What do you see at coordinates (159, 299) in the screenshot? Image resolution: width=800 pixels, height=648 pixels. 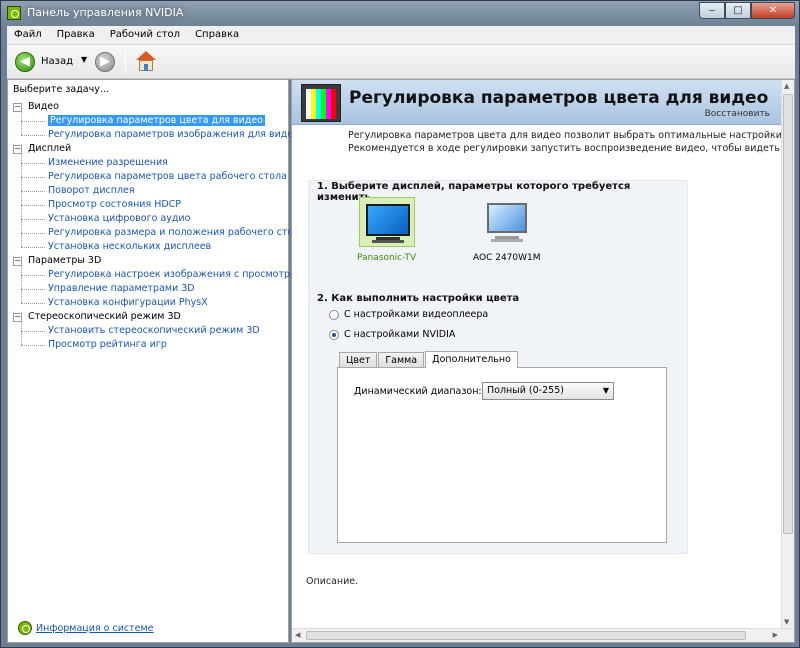 I see `task-physx: Установка конфигурации PhysX` at bounding box center [159, 299].